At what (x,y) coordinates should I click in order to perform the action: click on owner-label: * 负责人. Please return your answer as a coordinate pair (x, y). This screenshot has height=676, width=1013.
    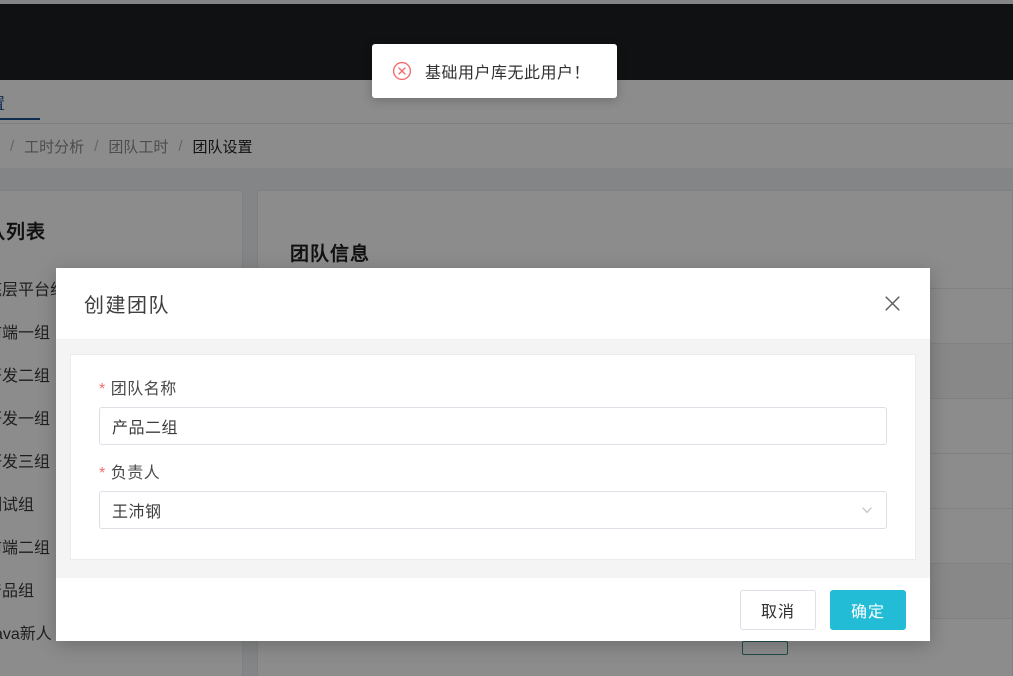
    Looking at the image, I should click on (493, 471).